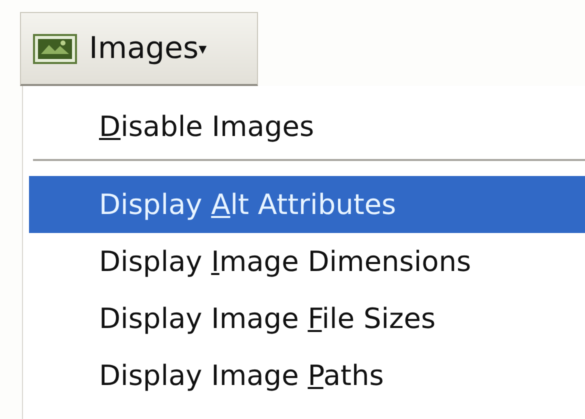 The width and height of the screenshot is (585, 419). What do you see at coordinates (304, 375) in the screenshot?
I see `menu-item: Display Image Paths` at bounding box center [304, 375].